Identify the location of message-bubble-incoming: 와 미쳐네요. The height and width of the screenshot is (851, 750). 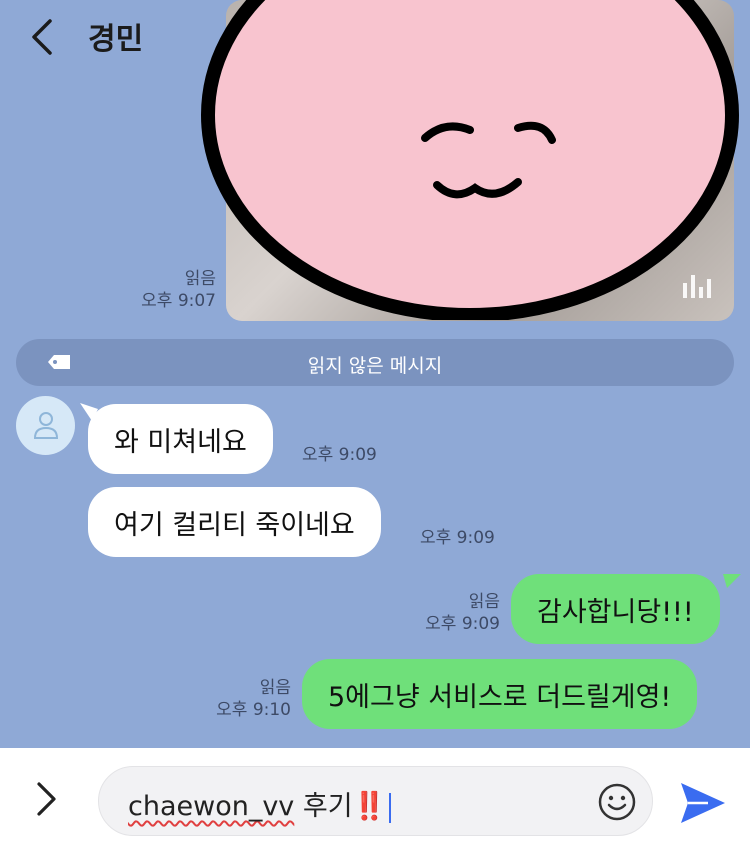
(180, 439).